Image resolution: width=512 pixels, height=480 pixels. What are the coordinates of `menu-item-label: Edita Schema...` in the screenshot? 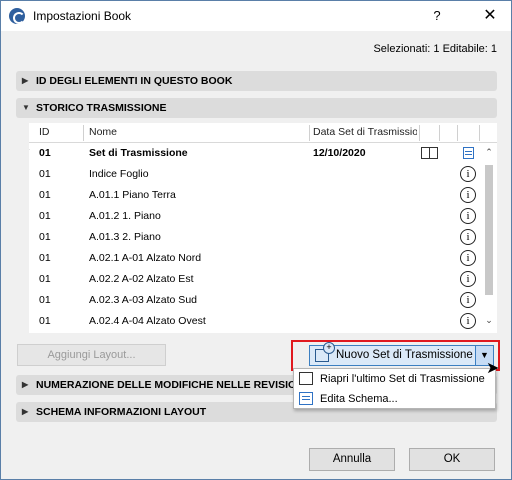 It's located at (359, 399).